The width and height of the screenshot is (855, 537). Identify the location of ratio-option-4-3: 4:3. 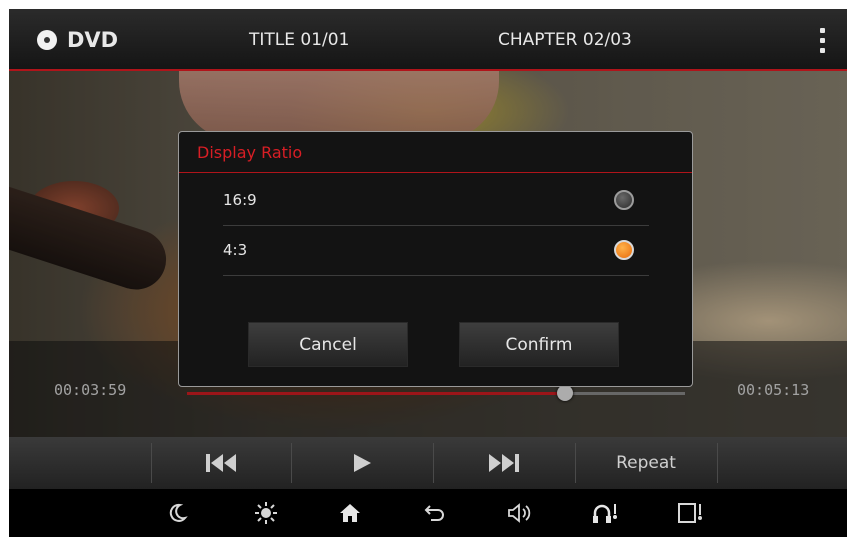
(436, 251).